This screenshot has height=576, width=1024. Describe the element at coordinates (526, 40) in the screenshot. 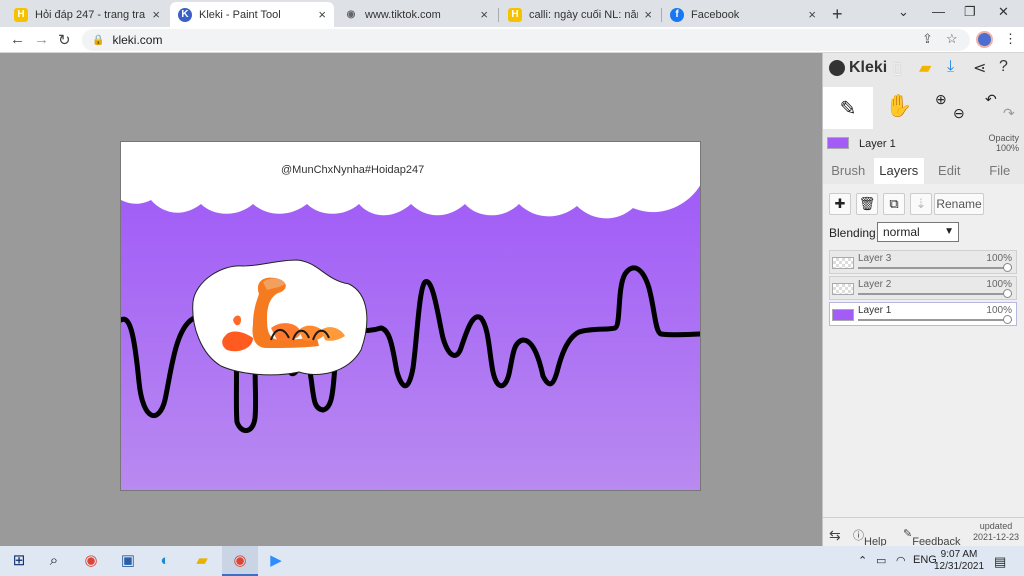

I see `address-bar: 🔒 kleki.com` at that location.